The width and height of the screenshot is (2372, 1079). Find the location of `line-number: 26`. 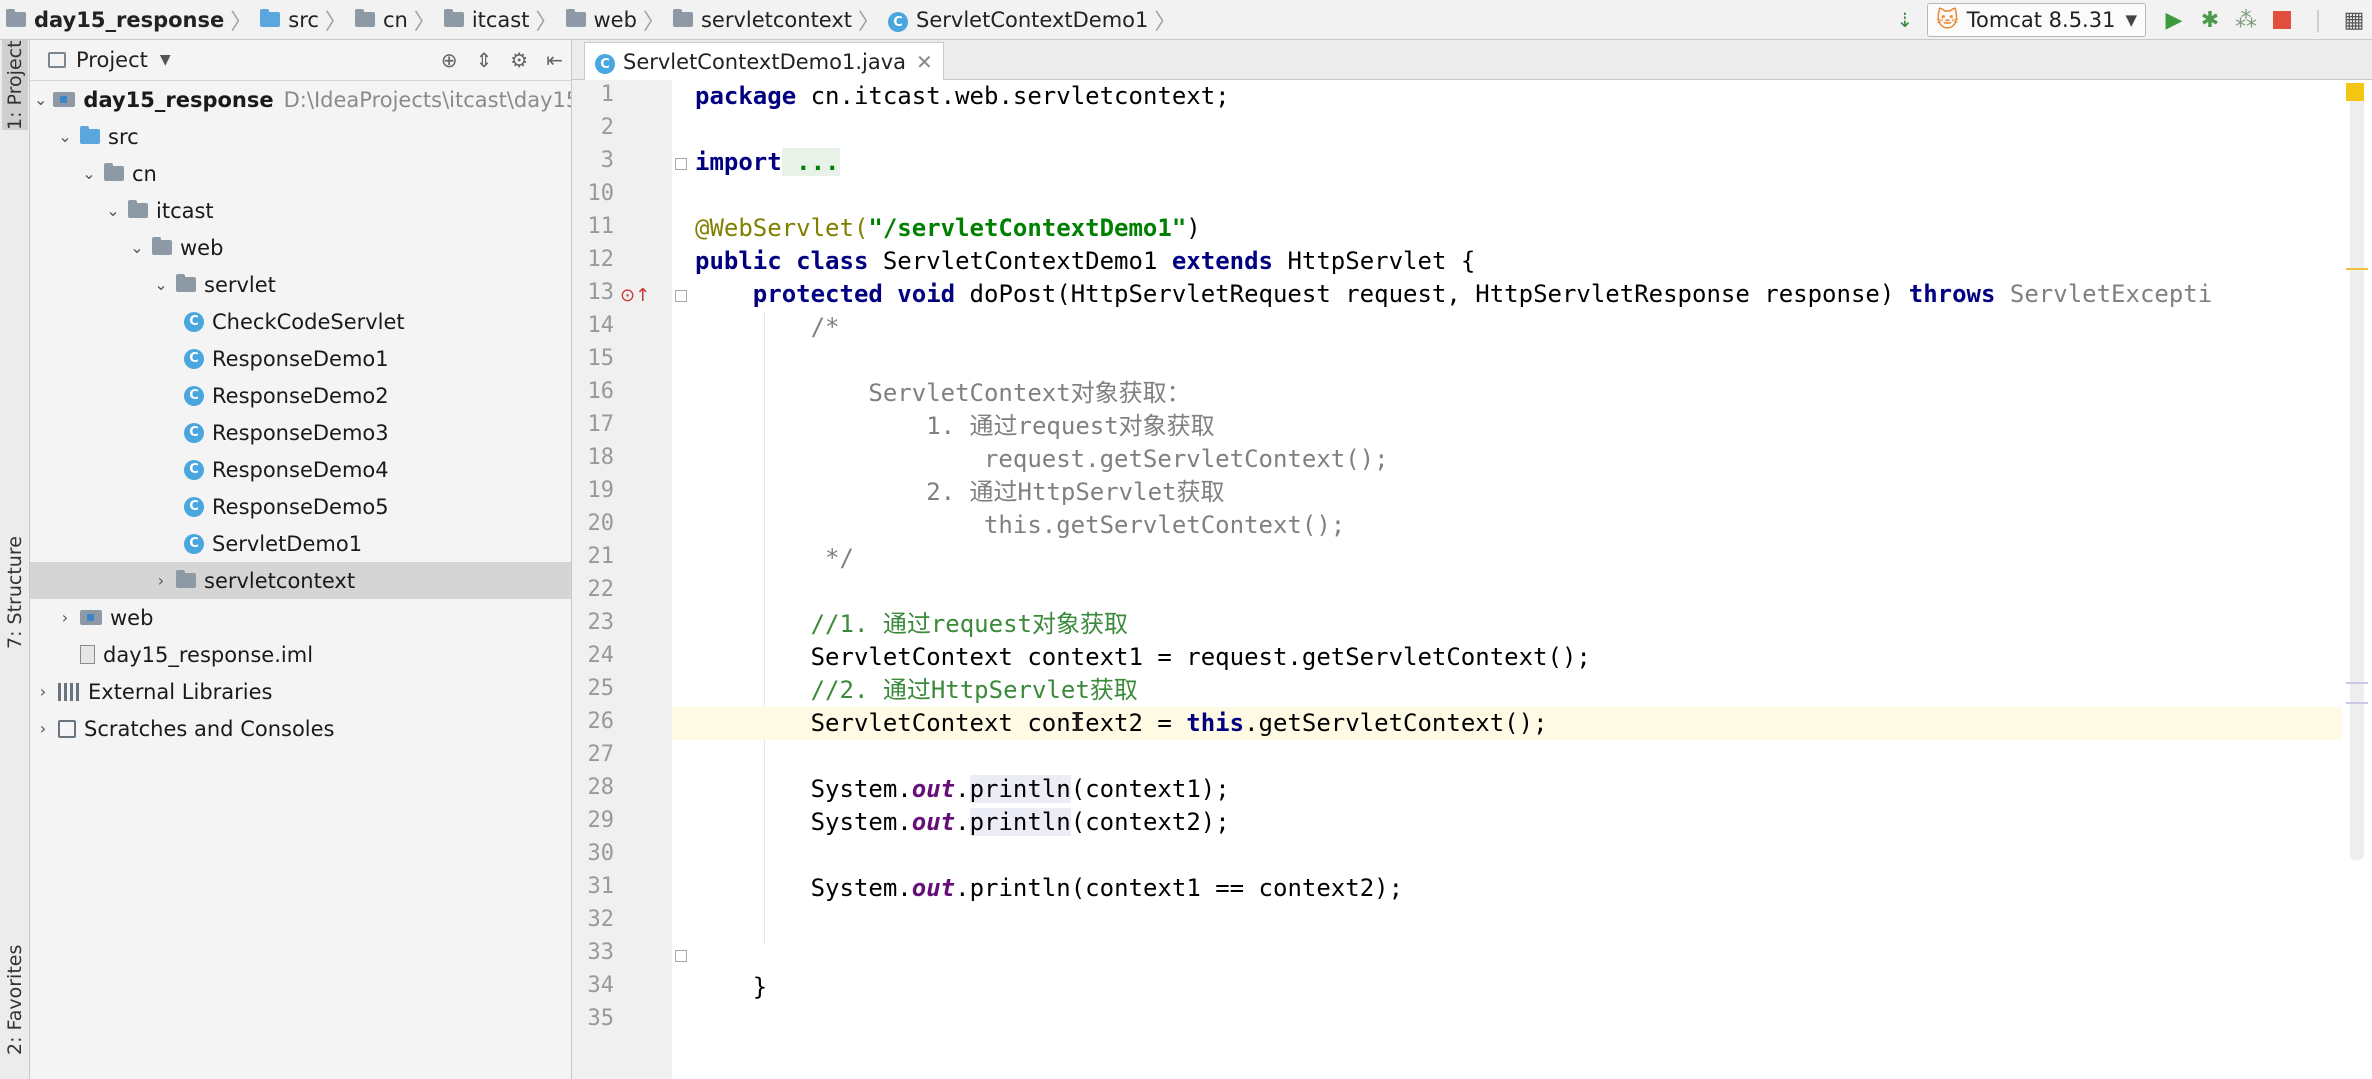

line-number: 26 is located at coordinates (601, 721).